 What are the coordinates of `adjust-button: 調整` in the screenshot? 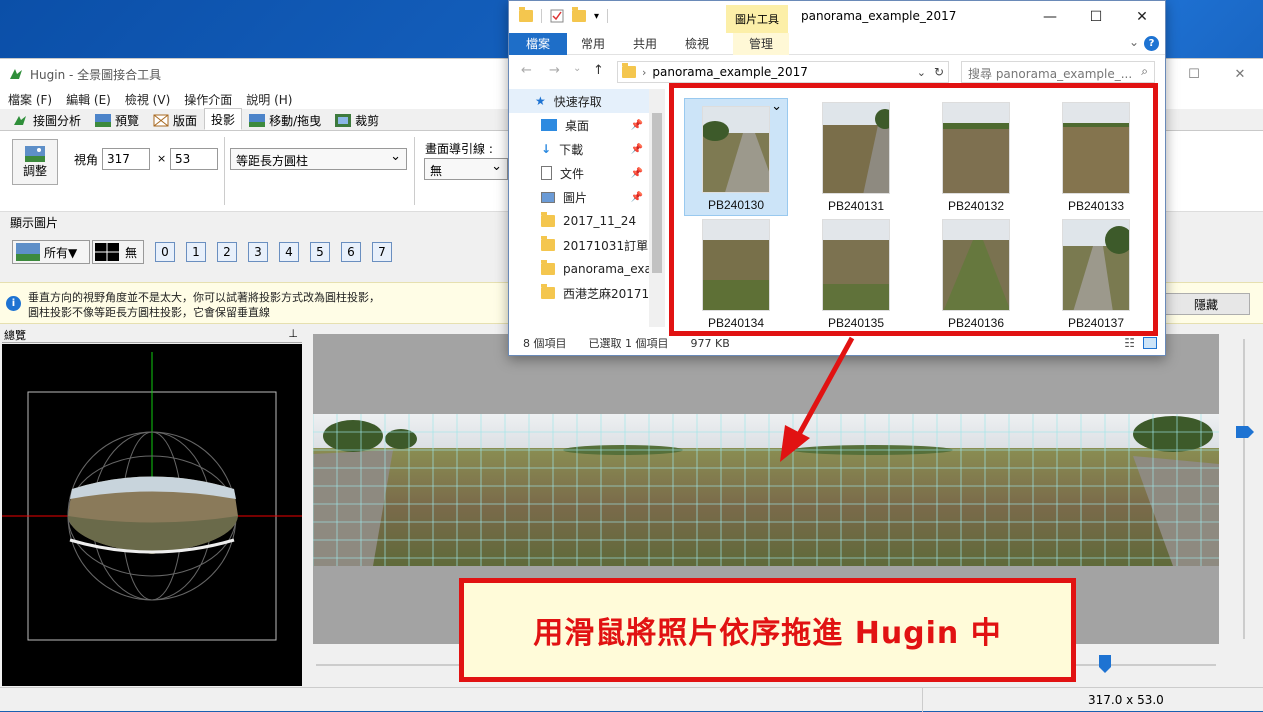 It's located at (35, 162).